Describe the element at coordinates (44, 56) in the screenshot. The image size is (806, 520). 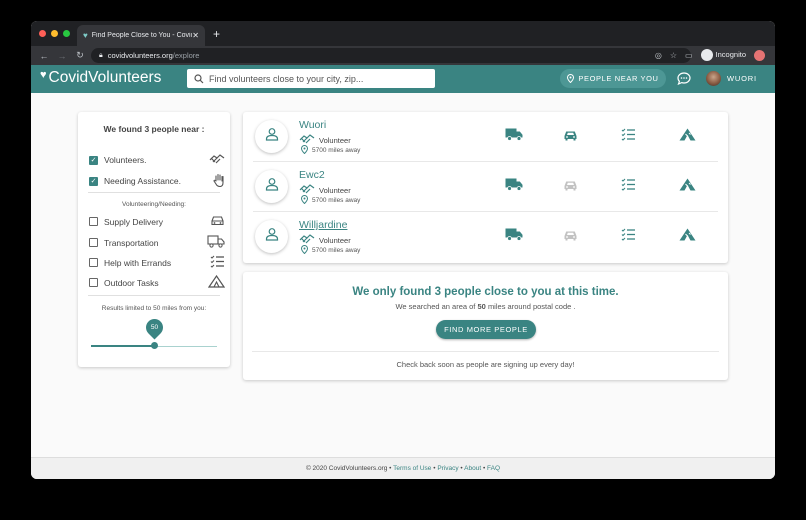
I see `back-icon: ←` at that location.